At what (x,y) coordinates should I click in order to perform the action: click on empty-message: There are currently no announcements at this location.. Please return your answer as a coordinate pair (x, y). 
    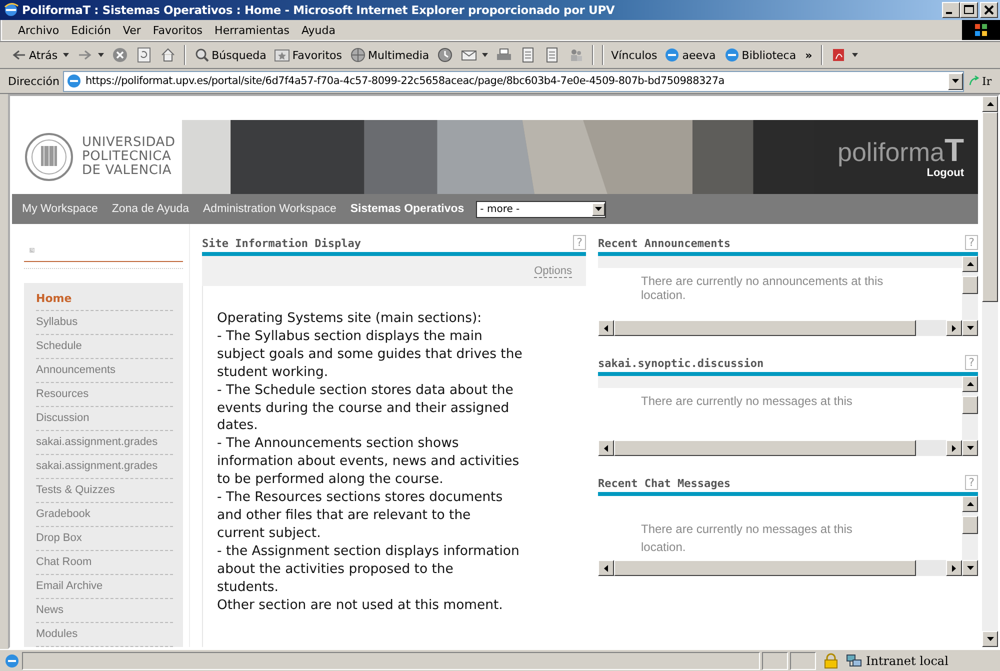
    Looking at the image, I should click on (762, 288).